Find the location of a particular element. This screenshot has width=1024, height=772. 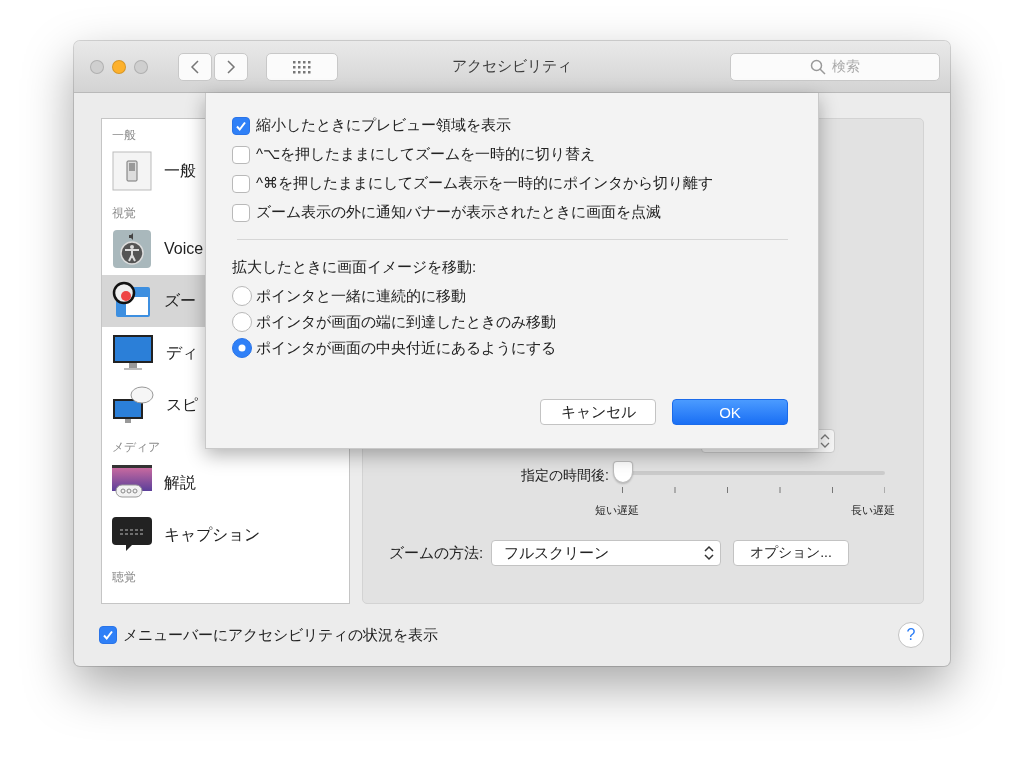

category-label: スピ is located at coordinates (182, 404).